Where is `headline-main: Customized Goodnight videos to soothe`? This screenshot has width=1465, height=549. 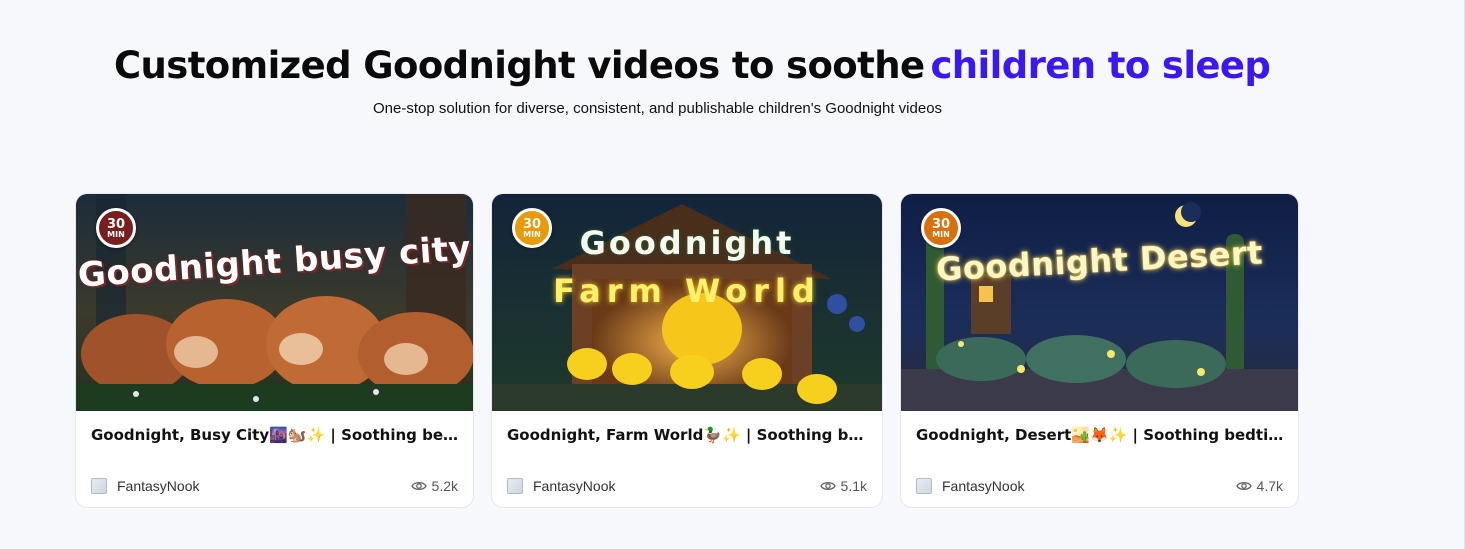
headline-main: Customized Goodnight videos to soothe is located at coordinates (519, 65).